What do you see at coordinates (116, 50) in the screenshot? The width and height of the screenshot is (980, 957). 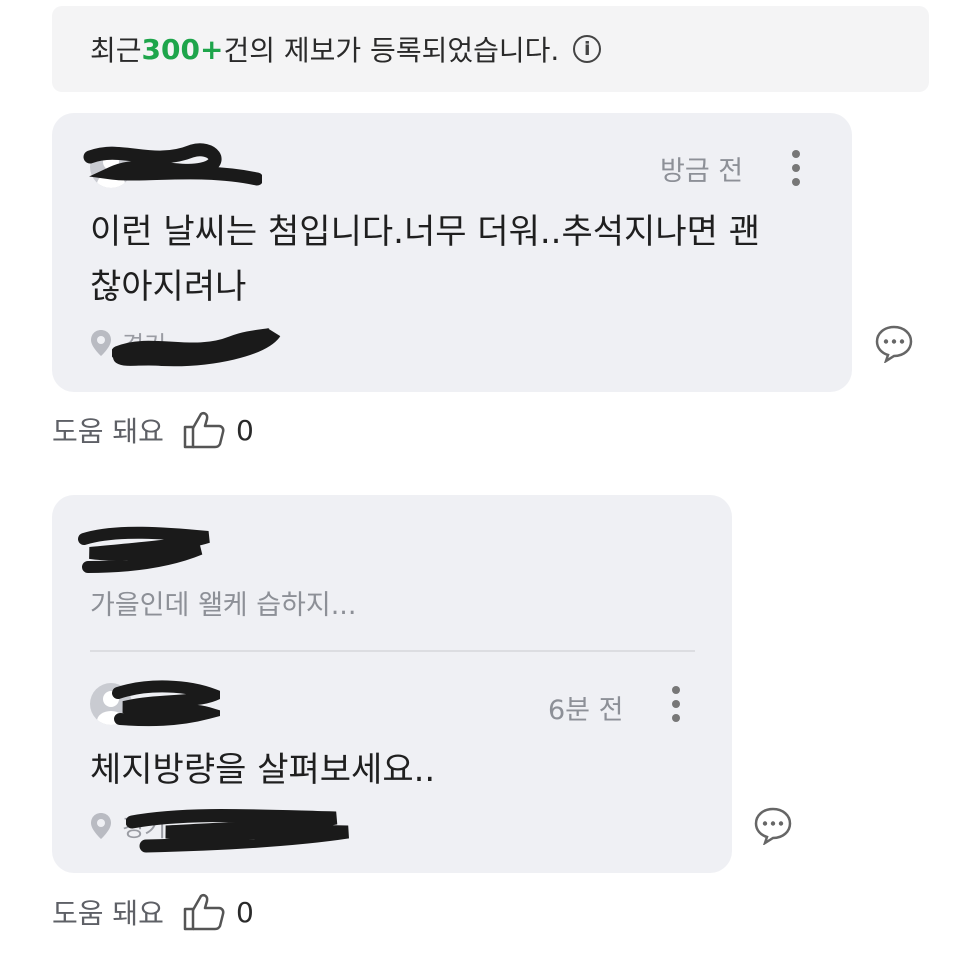 I see `notice-prefix: 최근` at bounding box center [116, 50].